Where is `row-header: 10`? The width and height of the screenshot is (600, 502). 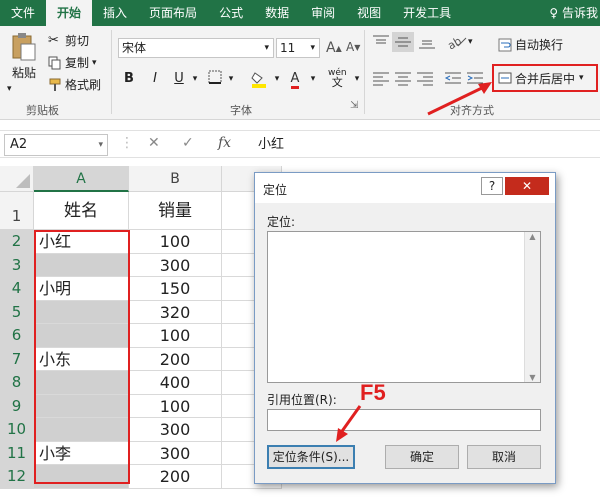
row-header: 10 is located at coordinates (17, 430).